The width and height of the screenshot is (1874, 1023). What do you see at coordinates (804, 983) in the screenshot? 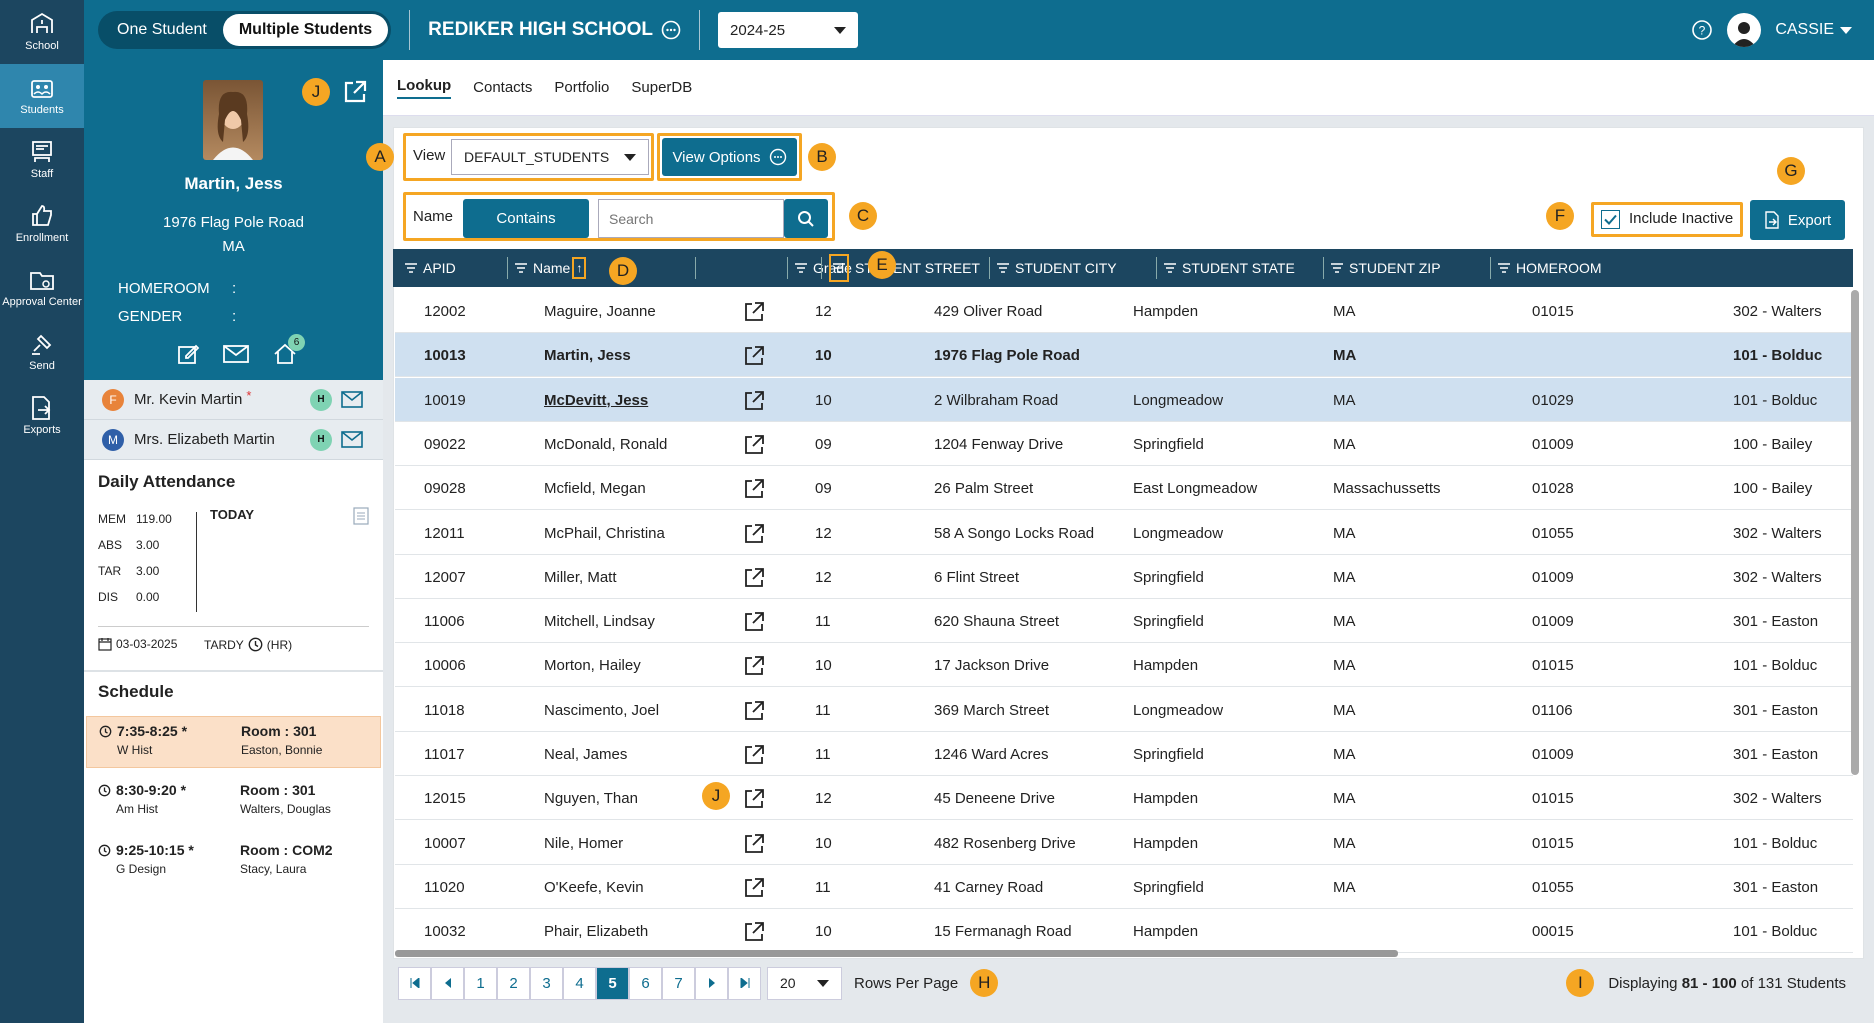
I see `rows-per-page-select: 20` at bounding box center [804, 983].